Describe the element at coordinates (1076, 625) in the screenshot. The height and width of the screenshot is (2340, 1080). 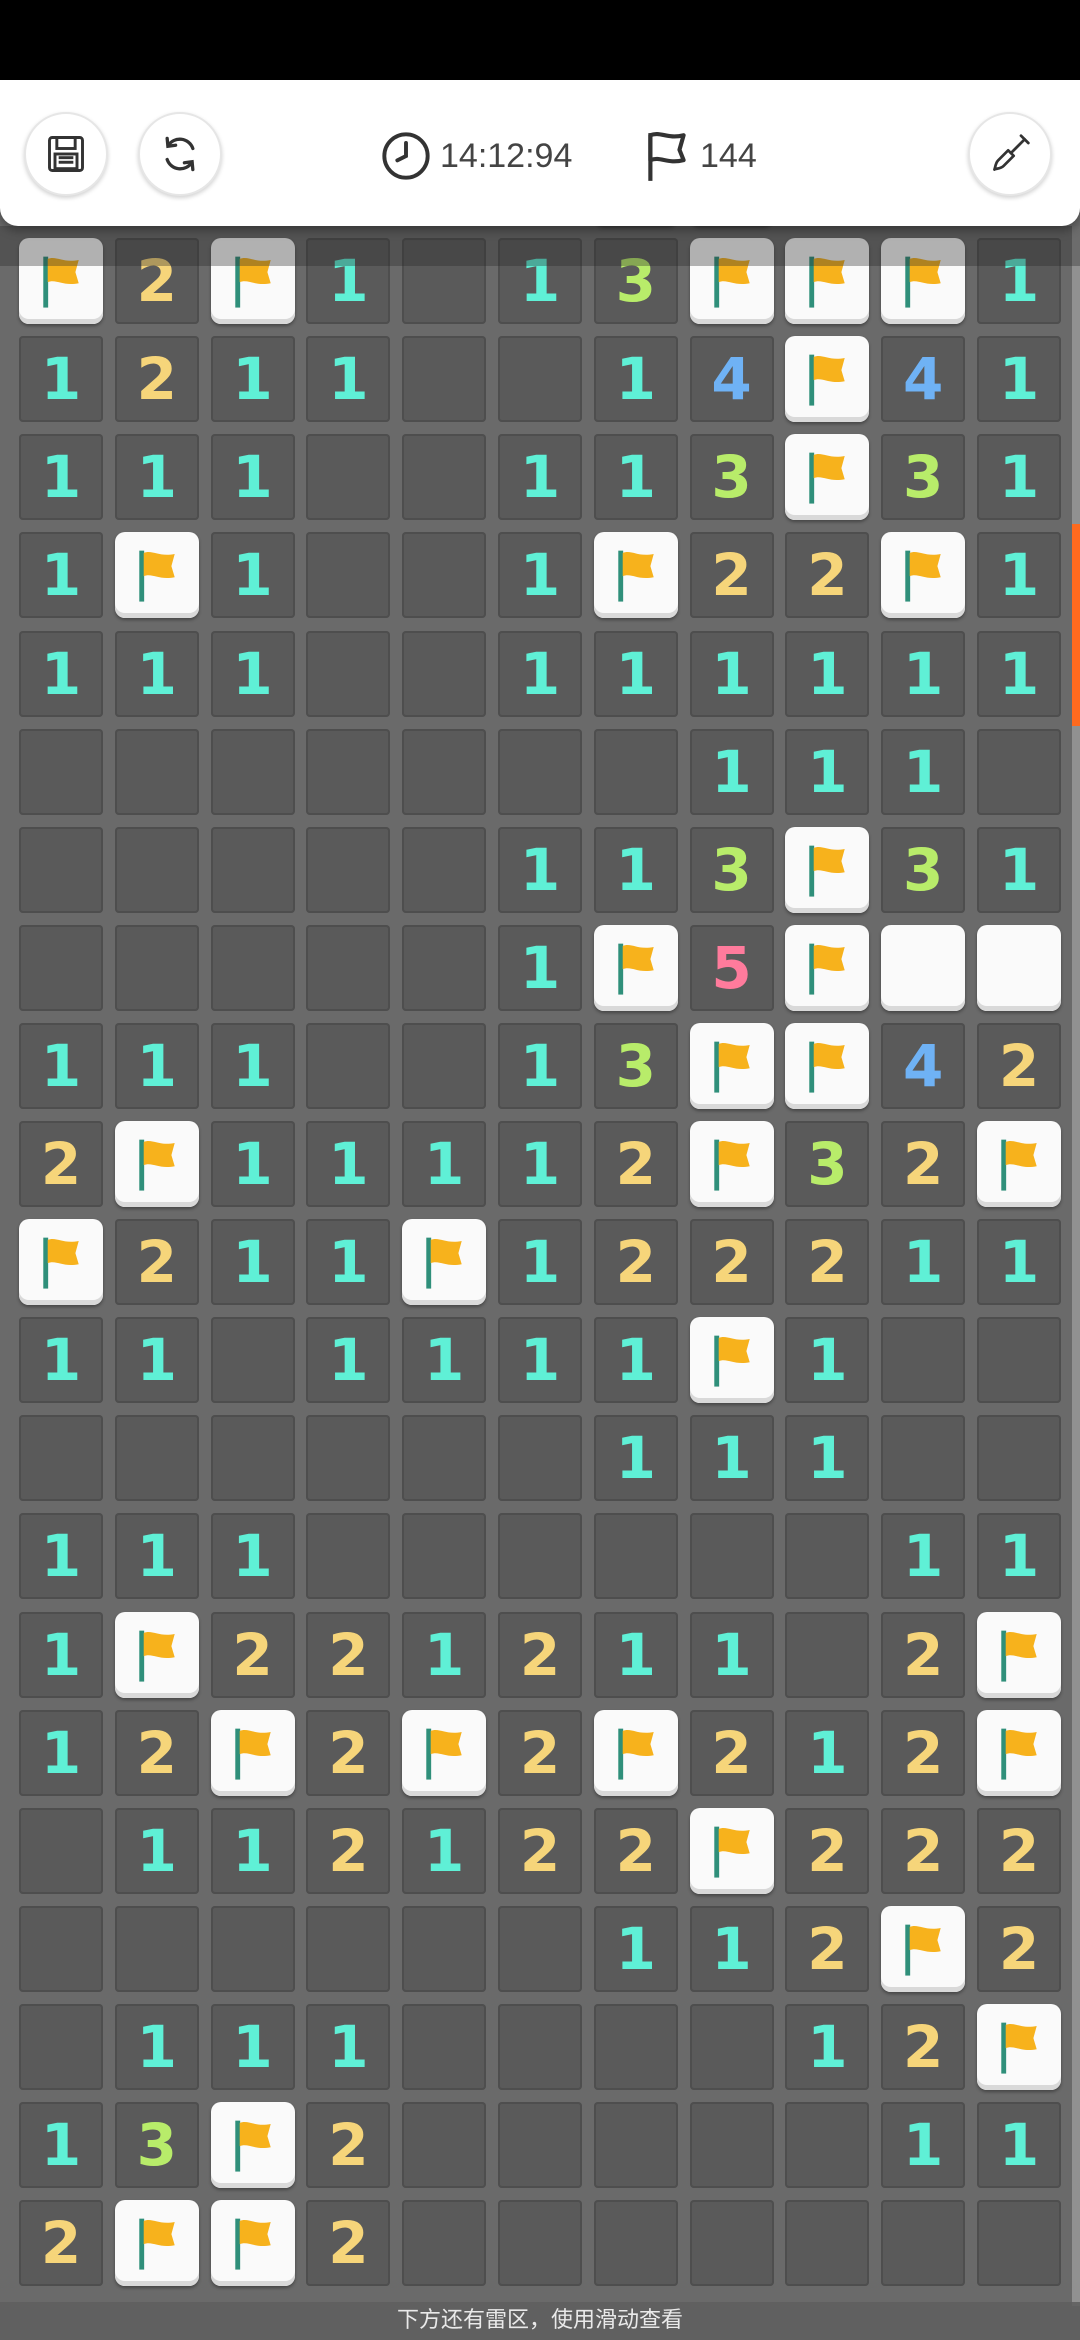
I see `scrollbar-thumb` at that location.